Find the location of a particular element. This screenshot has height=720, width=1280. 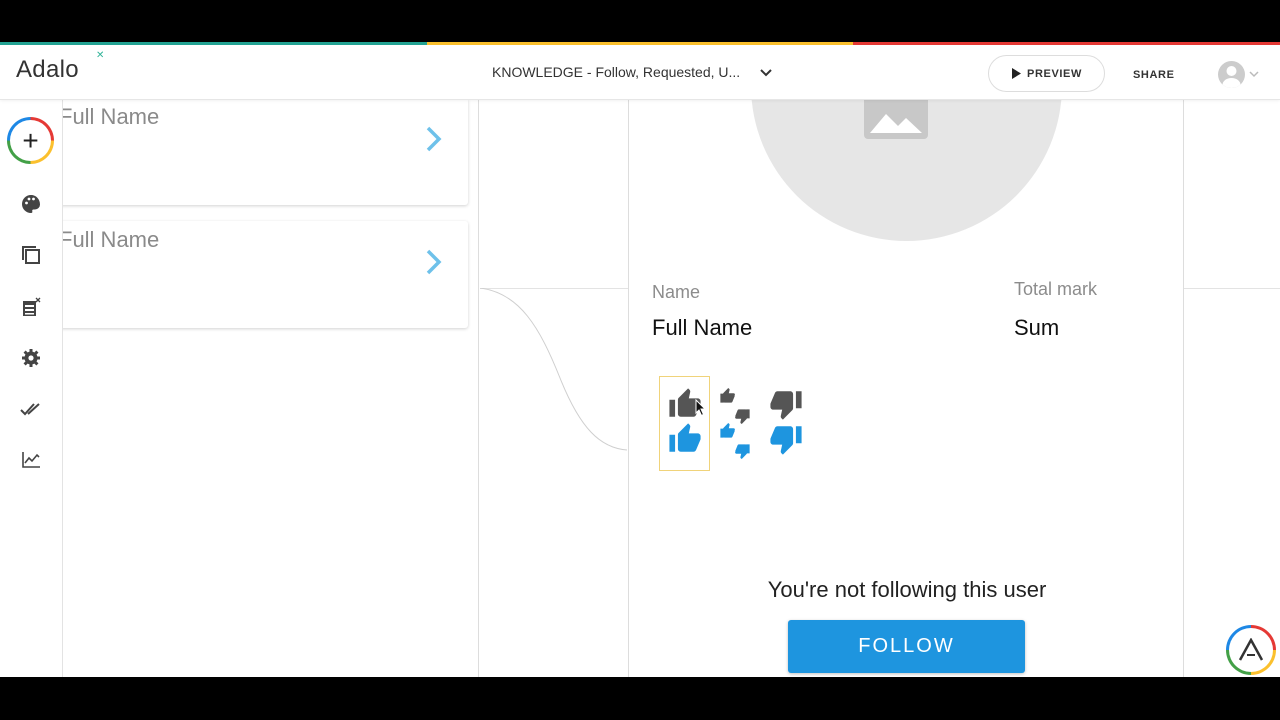

play-icon is located at coordinates (1017, 73).